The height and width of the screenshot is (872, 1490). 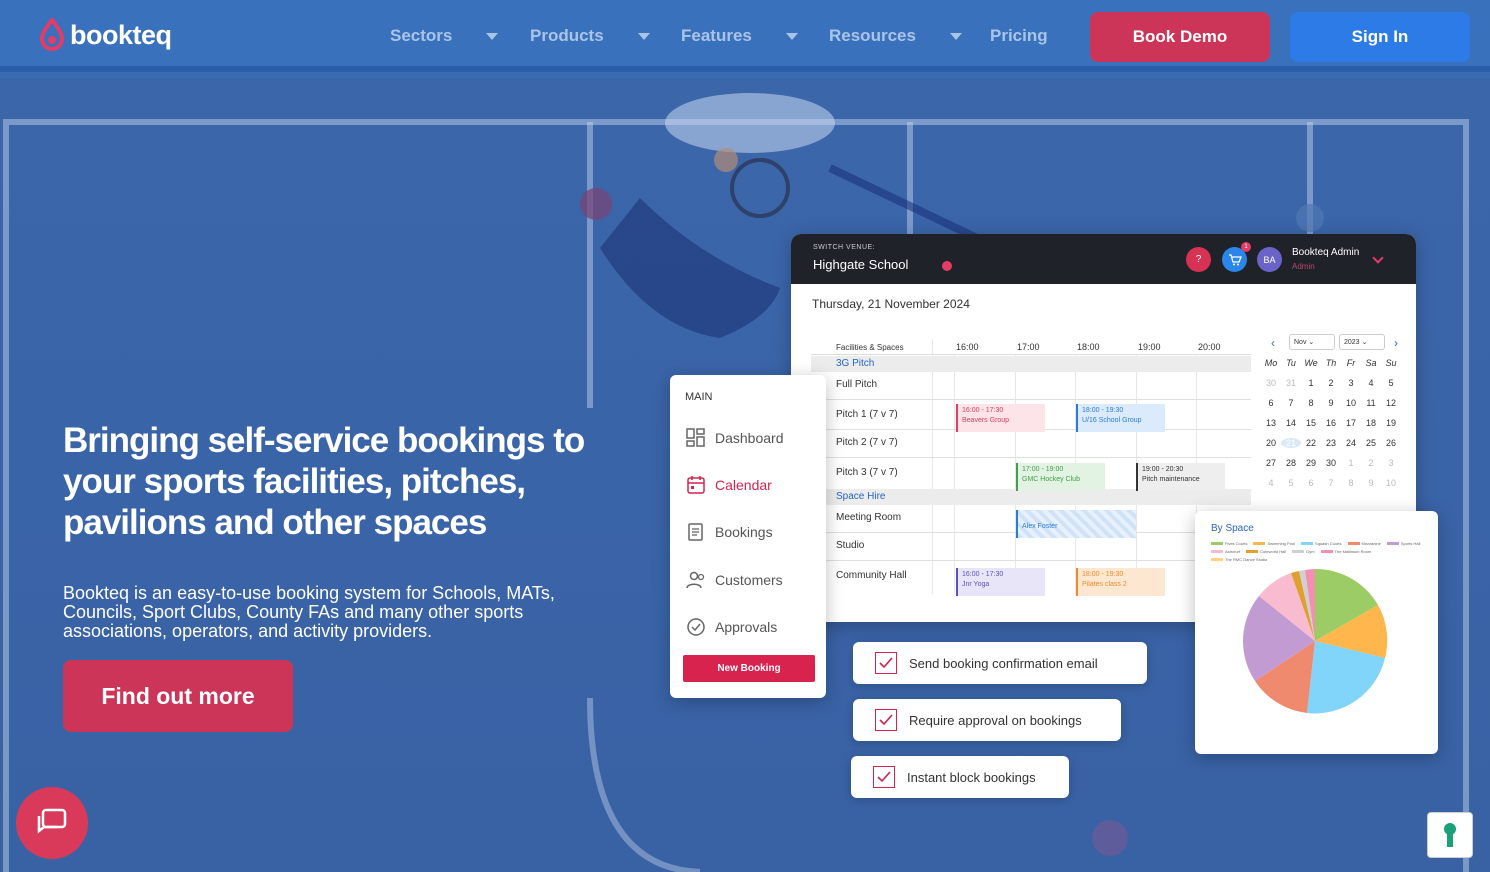 What do you see at coordinates (749, 580) in the screenshot?
I see `sidebar-item-label: Customers` at bounding box center [749, 580].